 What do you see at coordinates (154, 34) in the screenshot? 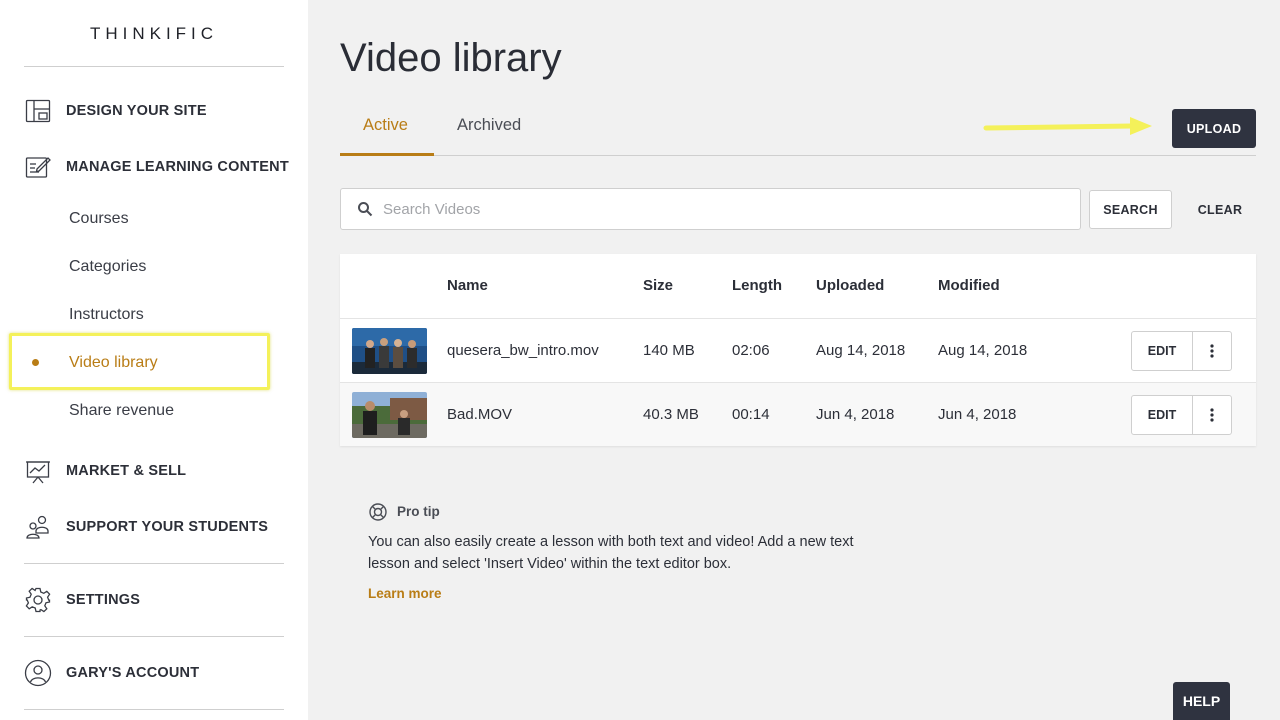
I see `thinkific-logo: THINKIFIC` at bounding box center [154, 34].